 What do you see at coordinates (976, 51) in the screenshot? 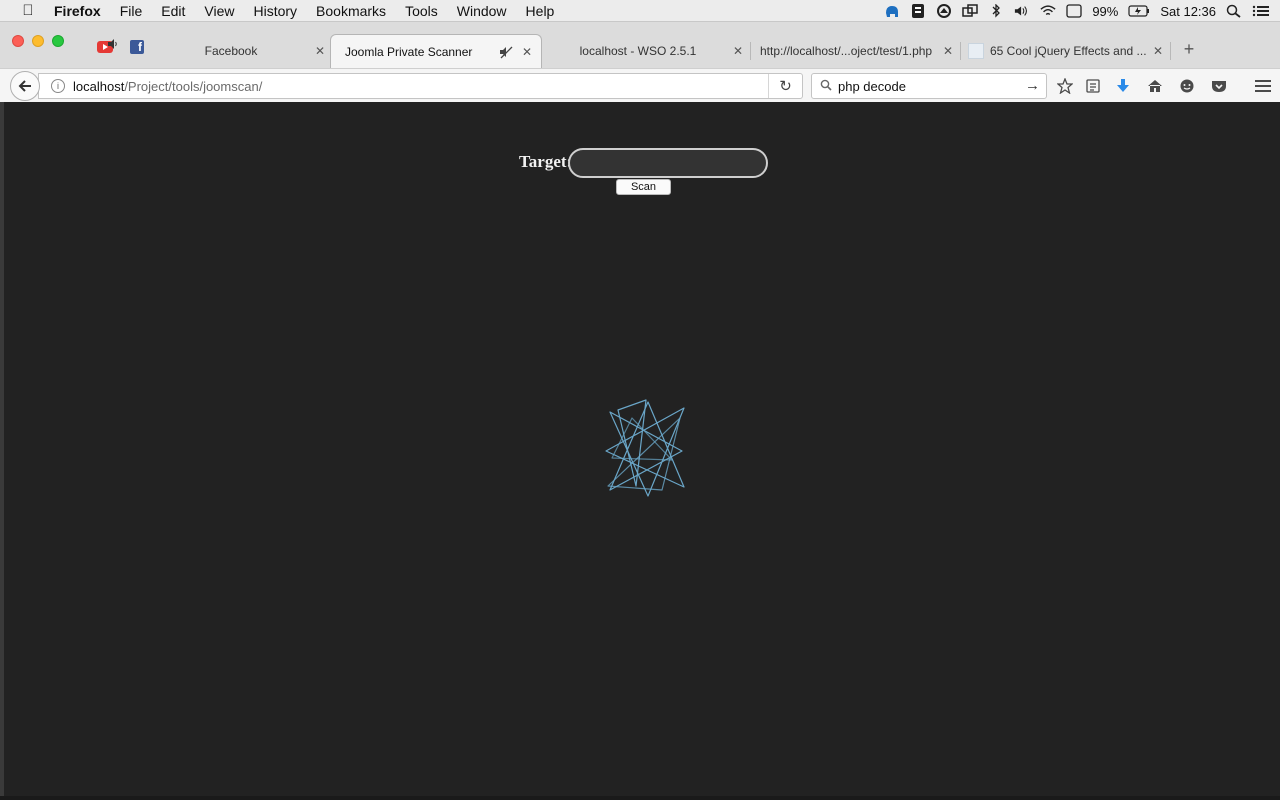
I see `page-favicon-icon` at bounding box center [976, 51].